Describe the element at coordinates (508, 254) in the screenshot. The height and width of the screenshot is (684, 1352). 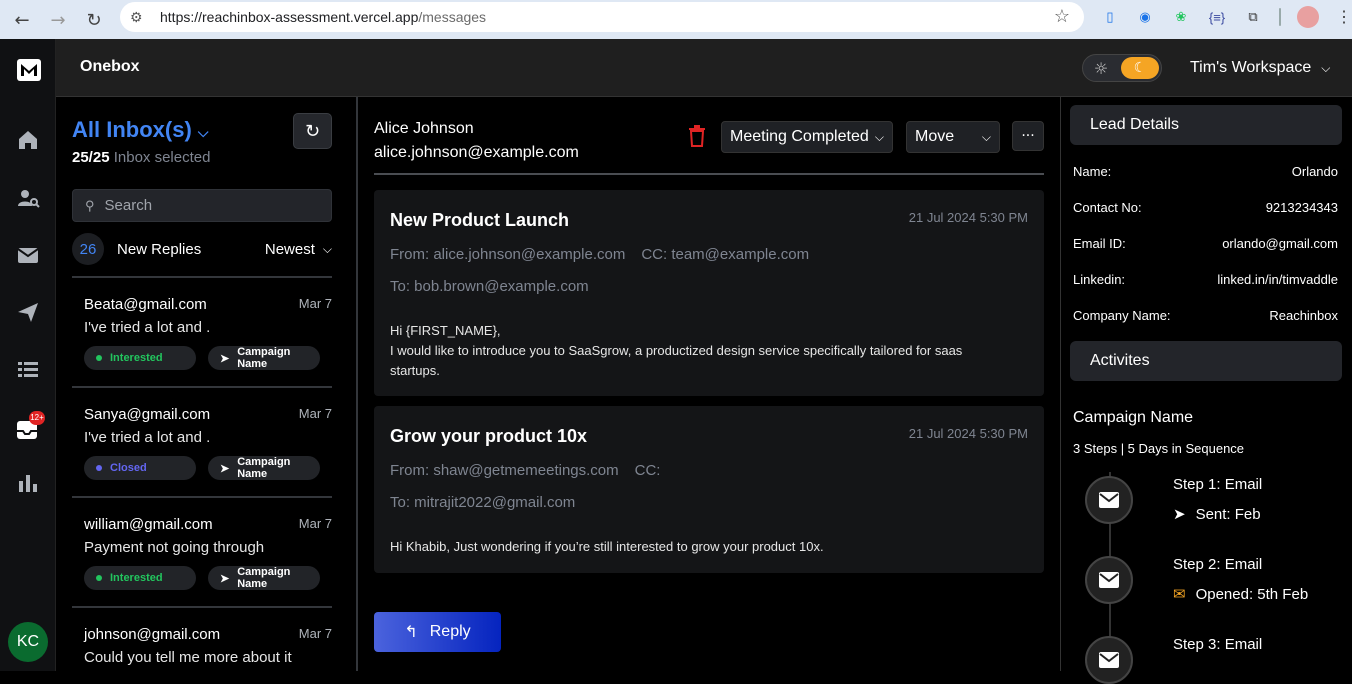
I see `email-from: From: alice.johnson@example.com` at that location.